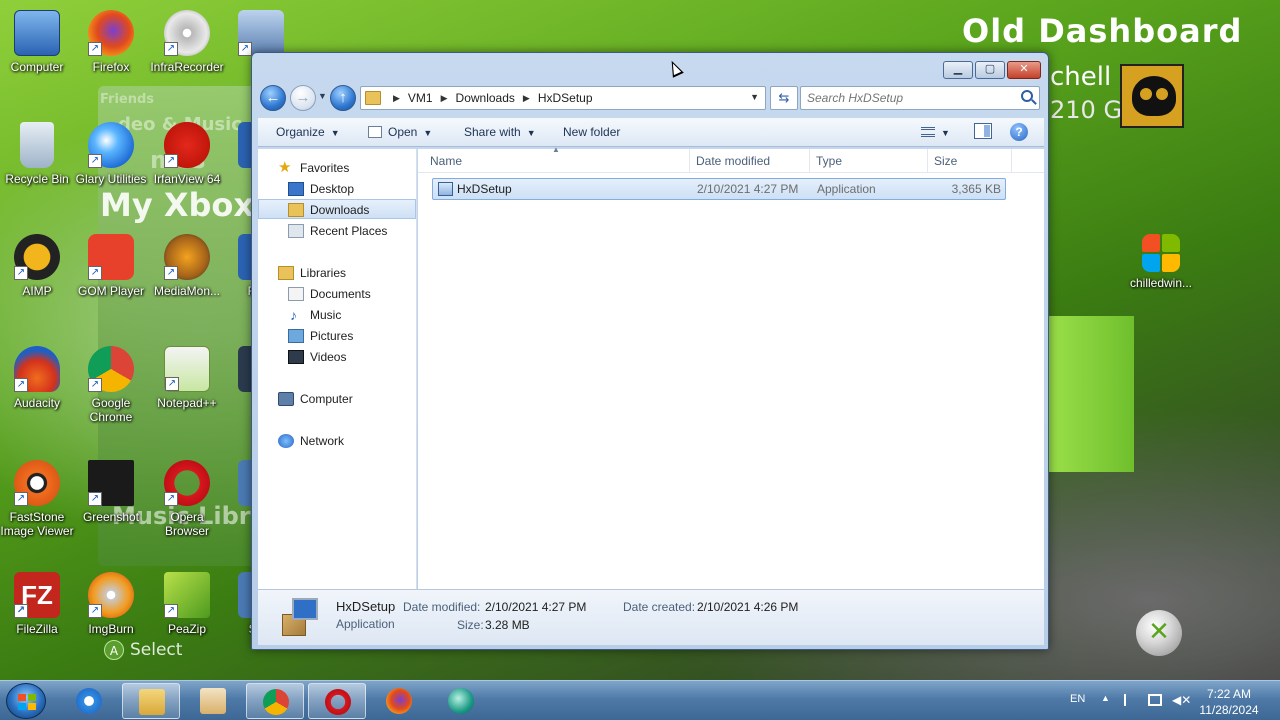  Describe the element at coordinates (1131, 700) in the screenshot. I see `action-center-flag-icon` at that location.